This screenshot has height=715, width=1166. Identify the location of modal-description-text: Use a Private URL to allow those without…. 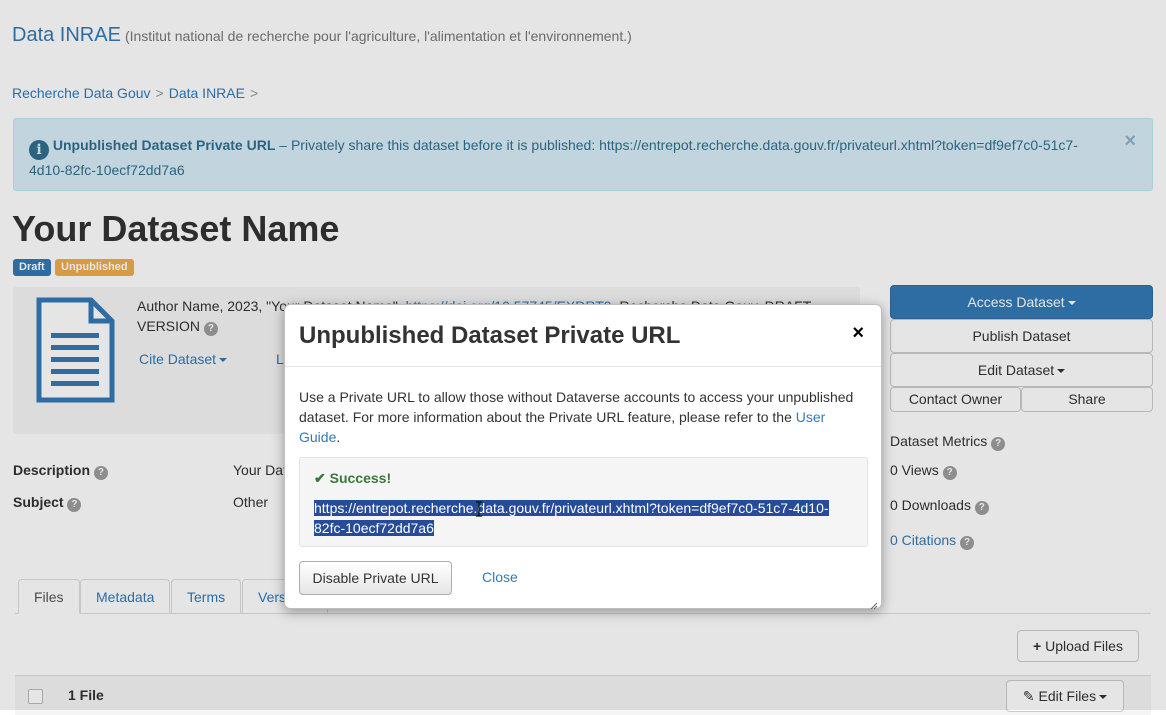
(576, 407).